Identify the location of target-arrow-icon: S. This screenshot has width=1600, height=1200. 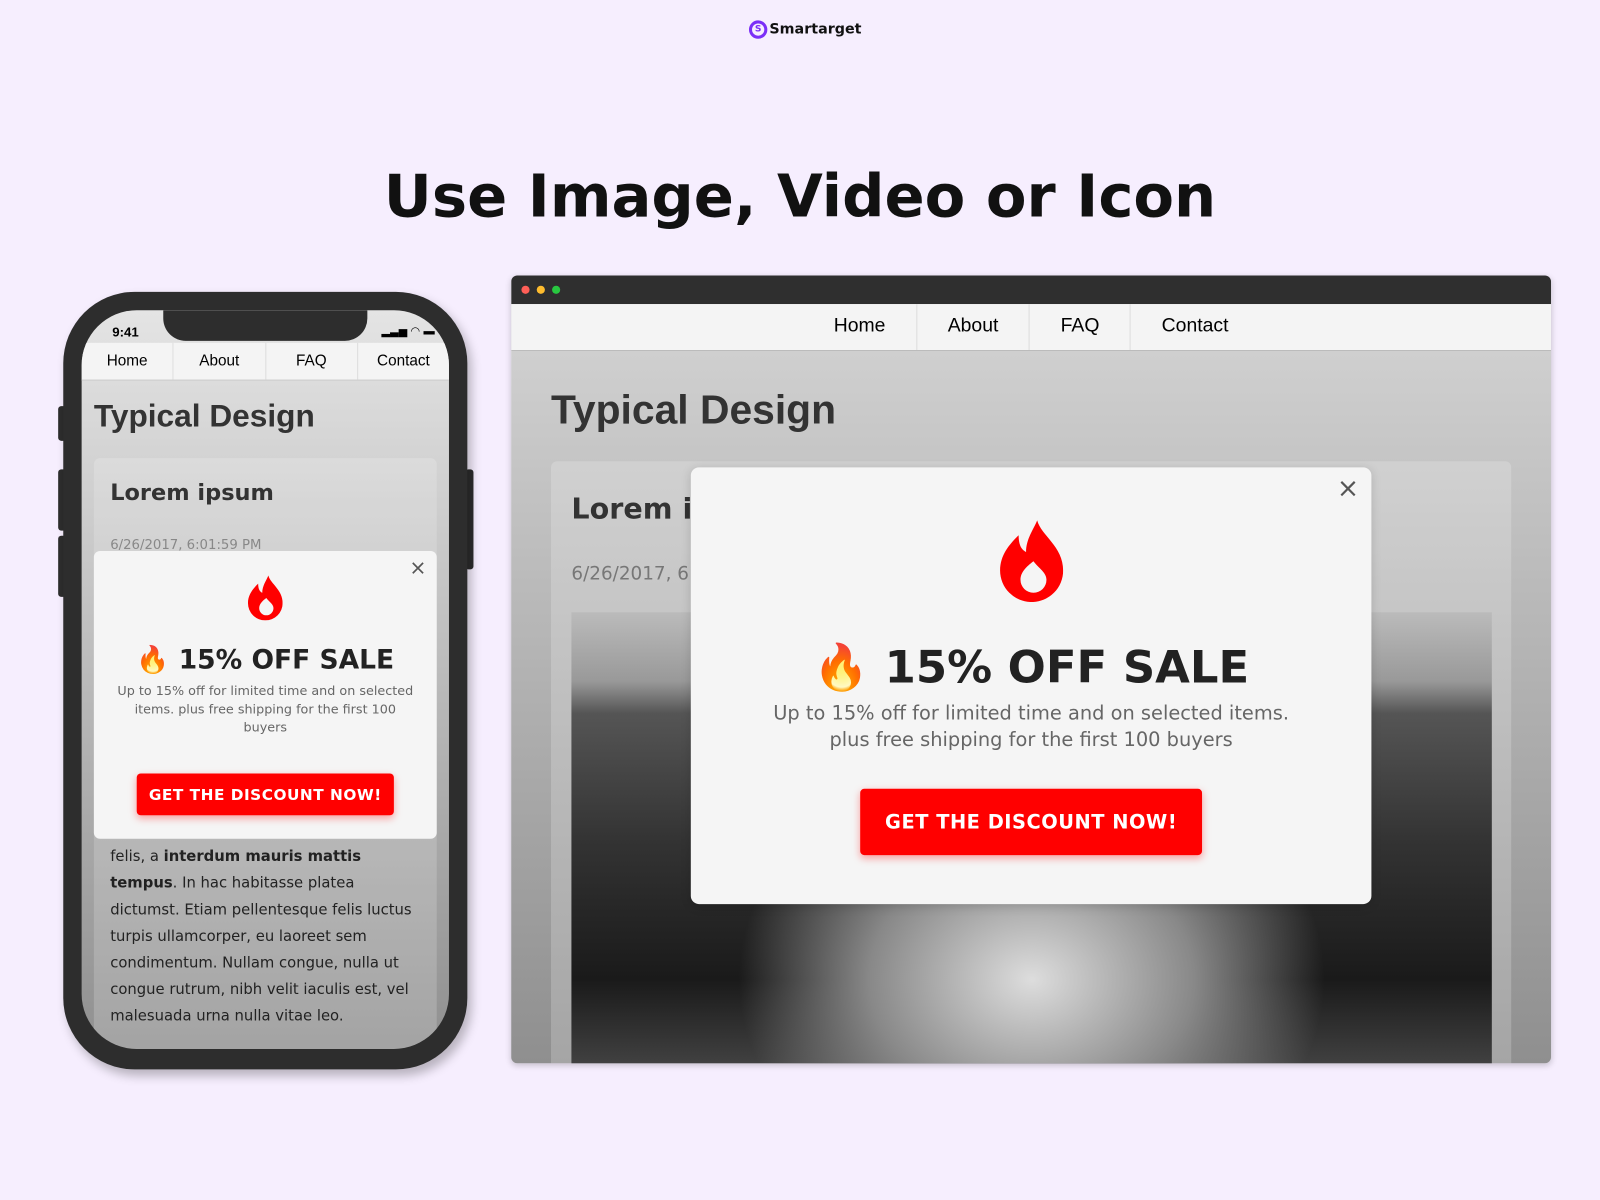
(758, 29).